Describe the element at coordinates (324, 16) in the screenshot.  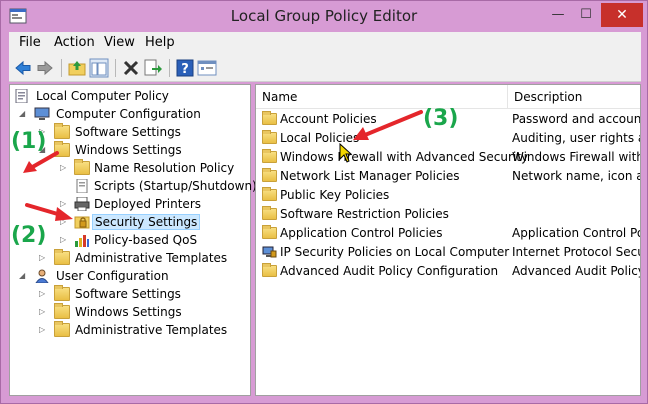
I see `title-bar: Local Group Policy Editor — ☐ ✕` at that location.